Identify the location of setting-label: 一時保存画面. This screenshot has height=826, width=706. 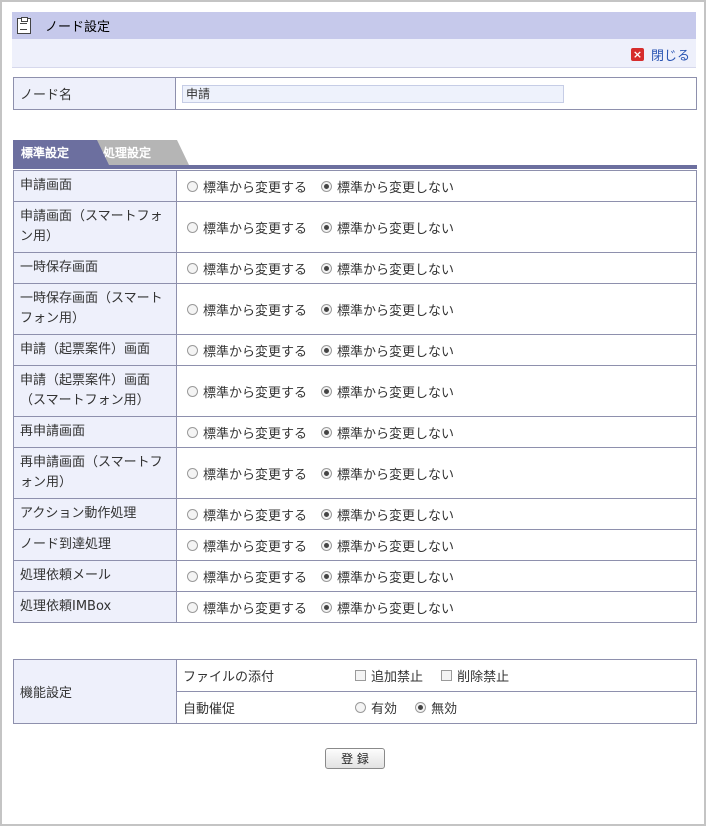
(95, 268).